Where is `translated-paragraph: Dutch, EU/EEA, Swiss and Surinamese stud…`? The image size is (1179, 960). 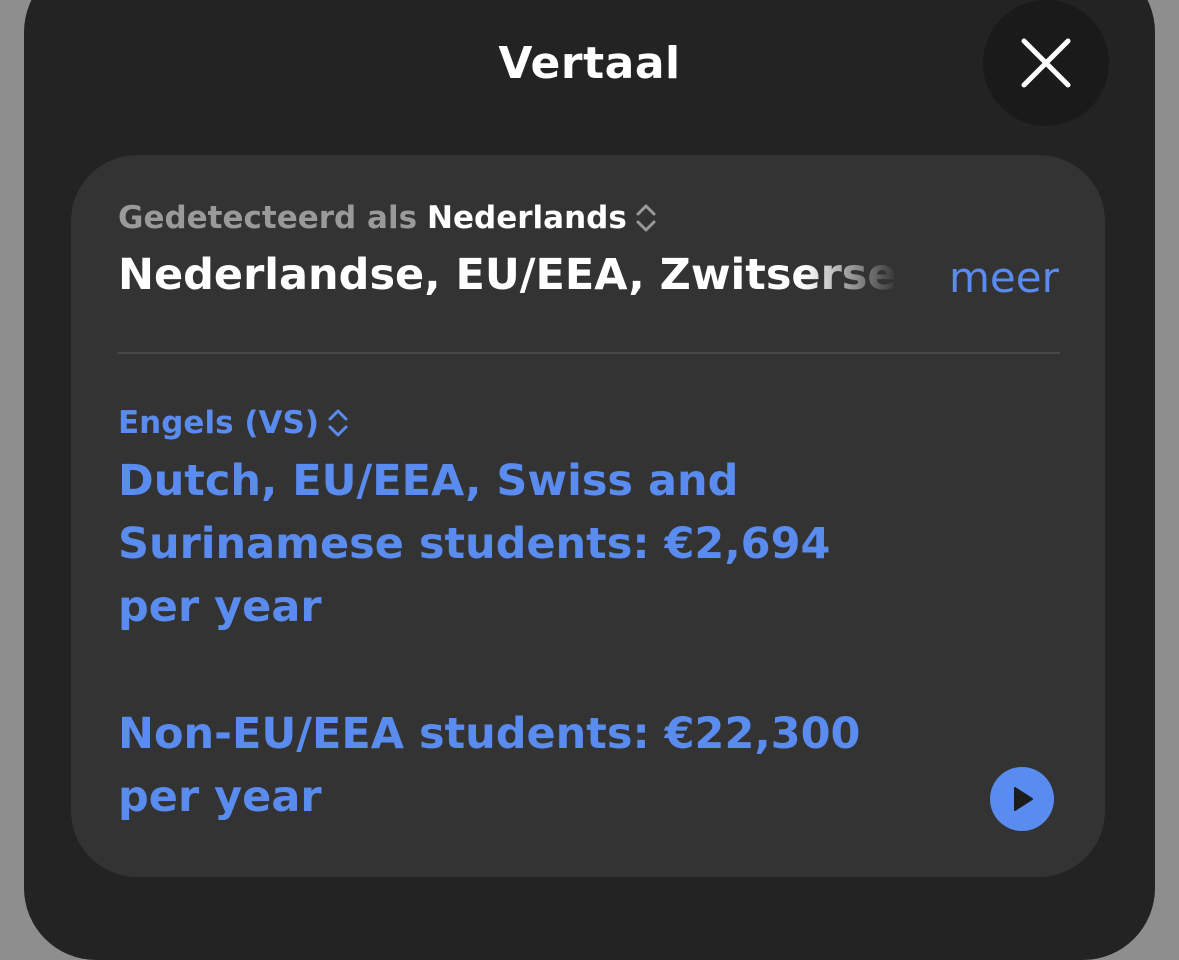
translated-paragraph: Dutch, EU/EEA, Swiss and Surinamese stud… is located at coordinates (474, 544).